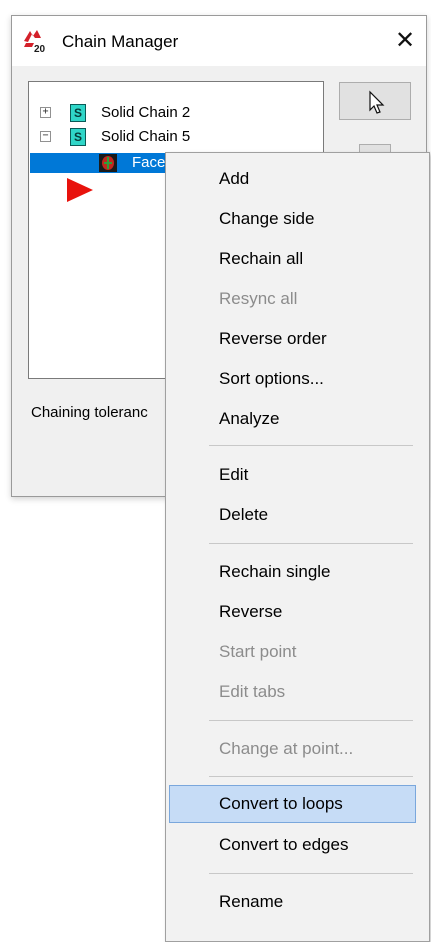 This screenshot has height=942, width=431. What do you see at coordinates (292, 804) in the screenshot?
I see `menu-item-convert-to-loops: Convert to loops` at bounding box center [292, 804].